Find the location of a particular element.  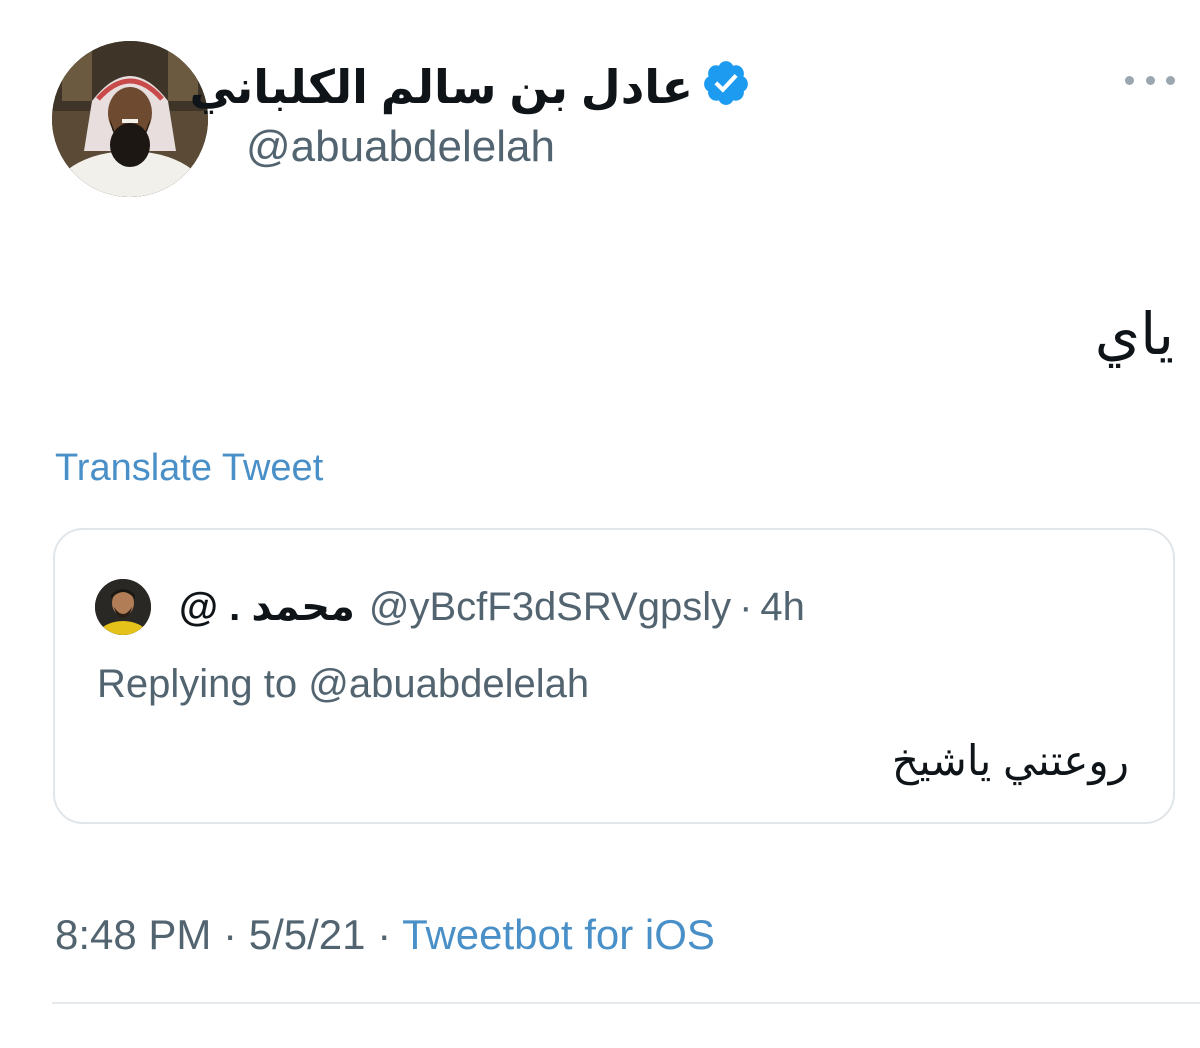

tweet-date: 5/5/21 is located at coordinates (307, 934).